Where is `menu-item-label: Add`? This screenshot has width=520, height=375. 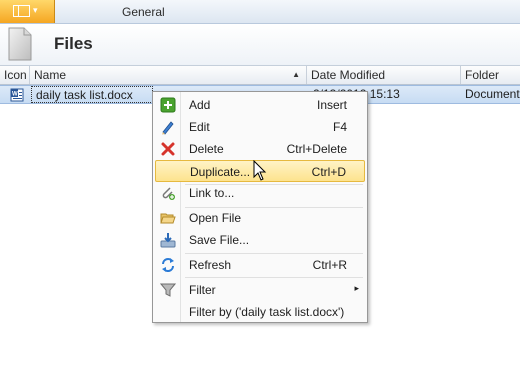
menu-item-label: Add is located at coordinates (200, 105).